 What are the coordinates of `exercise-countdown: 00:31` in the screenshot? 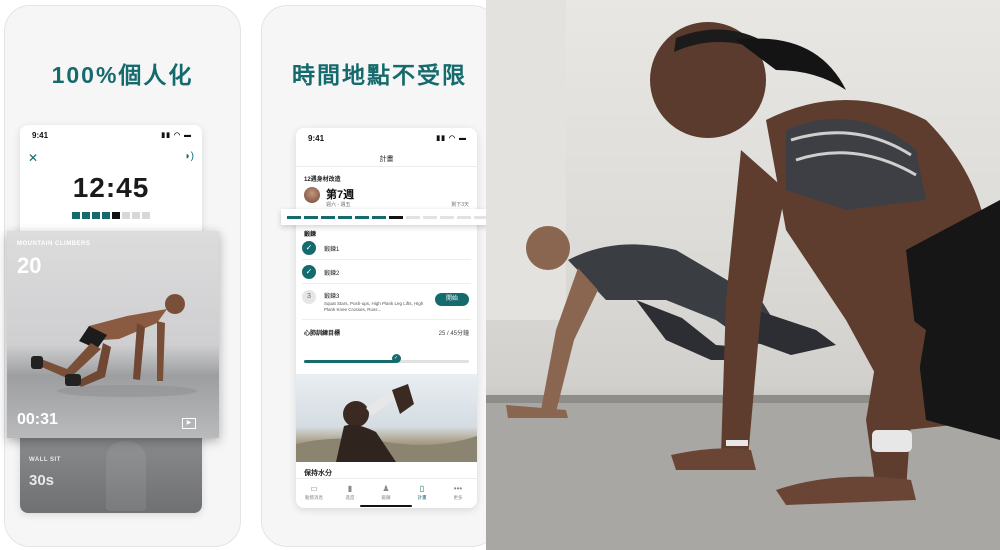 It's located at (37, 419).